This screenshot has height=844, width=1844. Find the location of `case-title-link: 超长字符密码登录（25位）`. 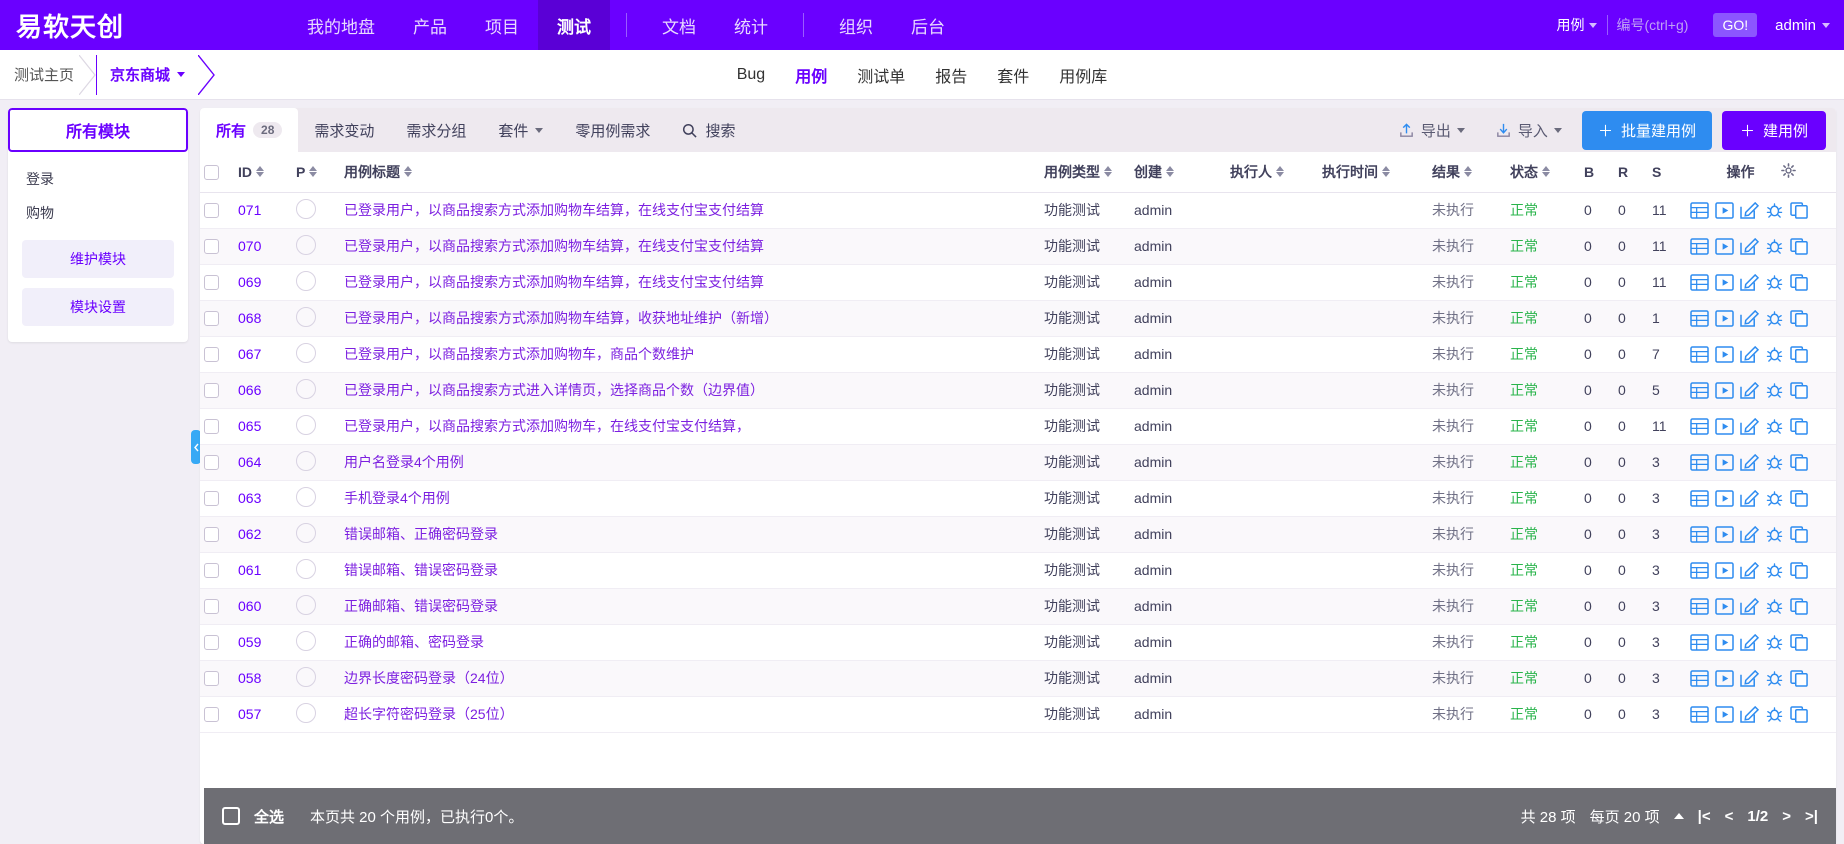

case-title-link: 超长字符密码登录（25位） is located at coordinates (429, 714).